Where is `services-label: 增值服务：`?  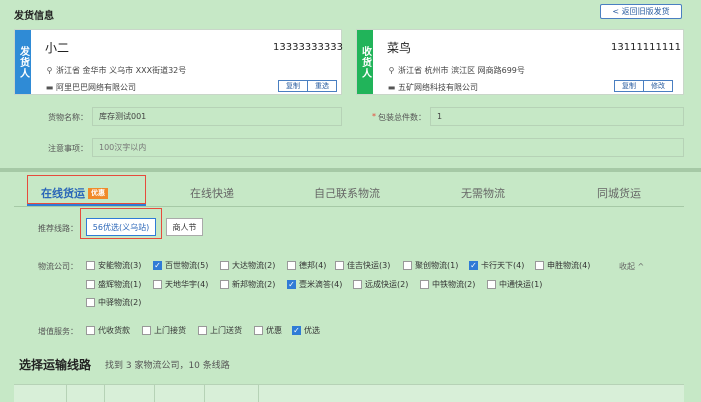 services-label: 增值服务： is located at coordinates (58, 331).